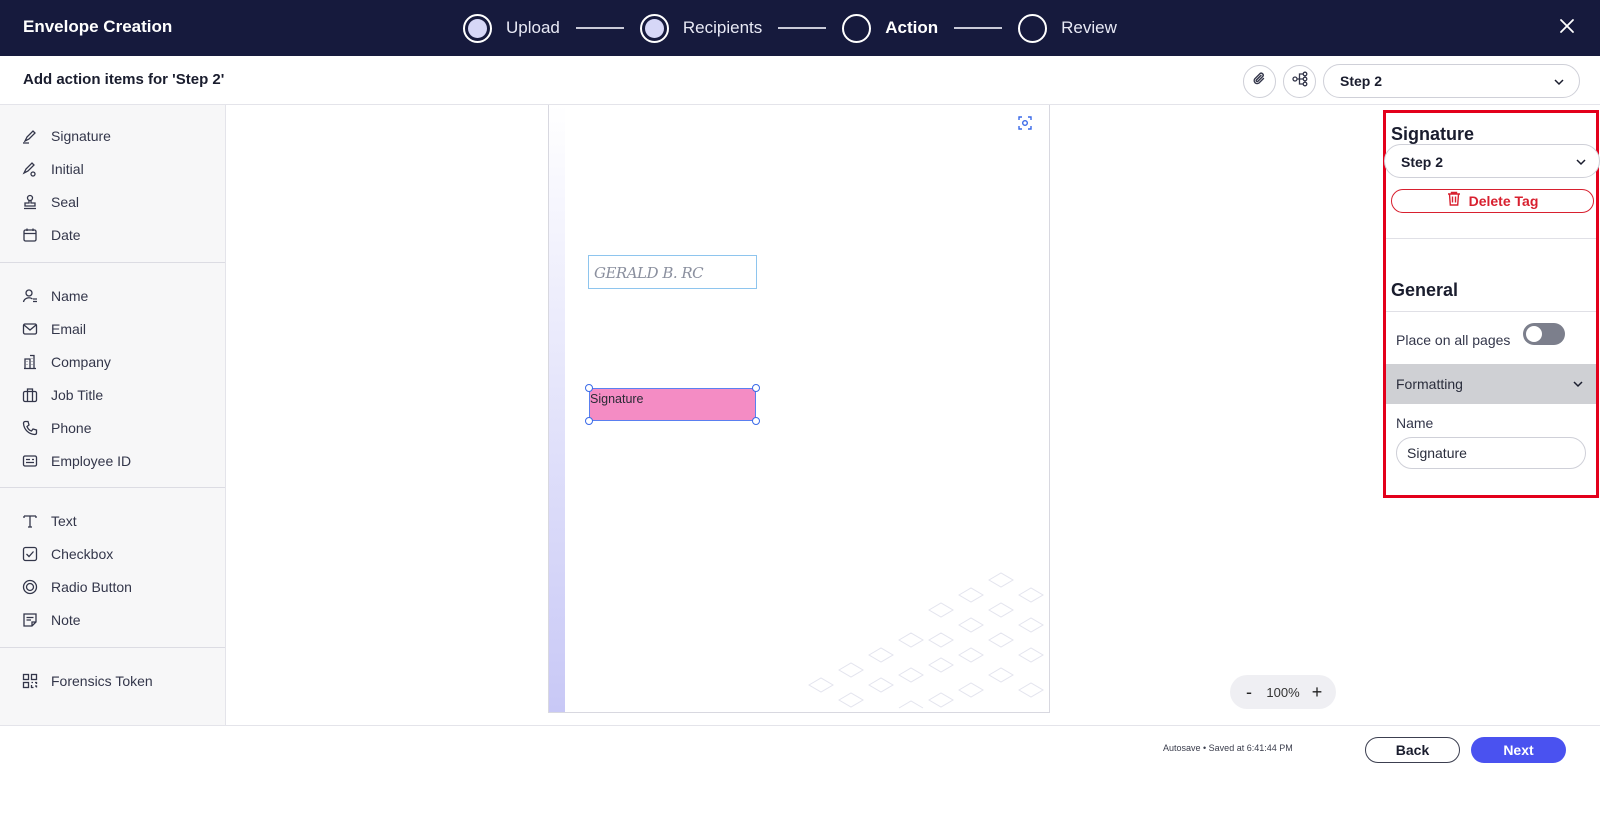 Image resolution: width=1600 pixels, height=830 pixels. What do you see at coordinates (124, 79) in the screenshot?
I see `page-title: Add action items for 'Step 2'` at bounding box center [124, 79].